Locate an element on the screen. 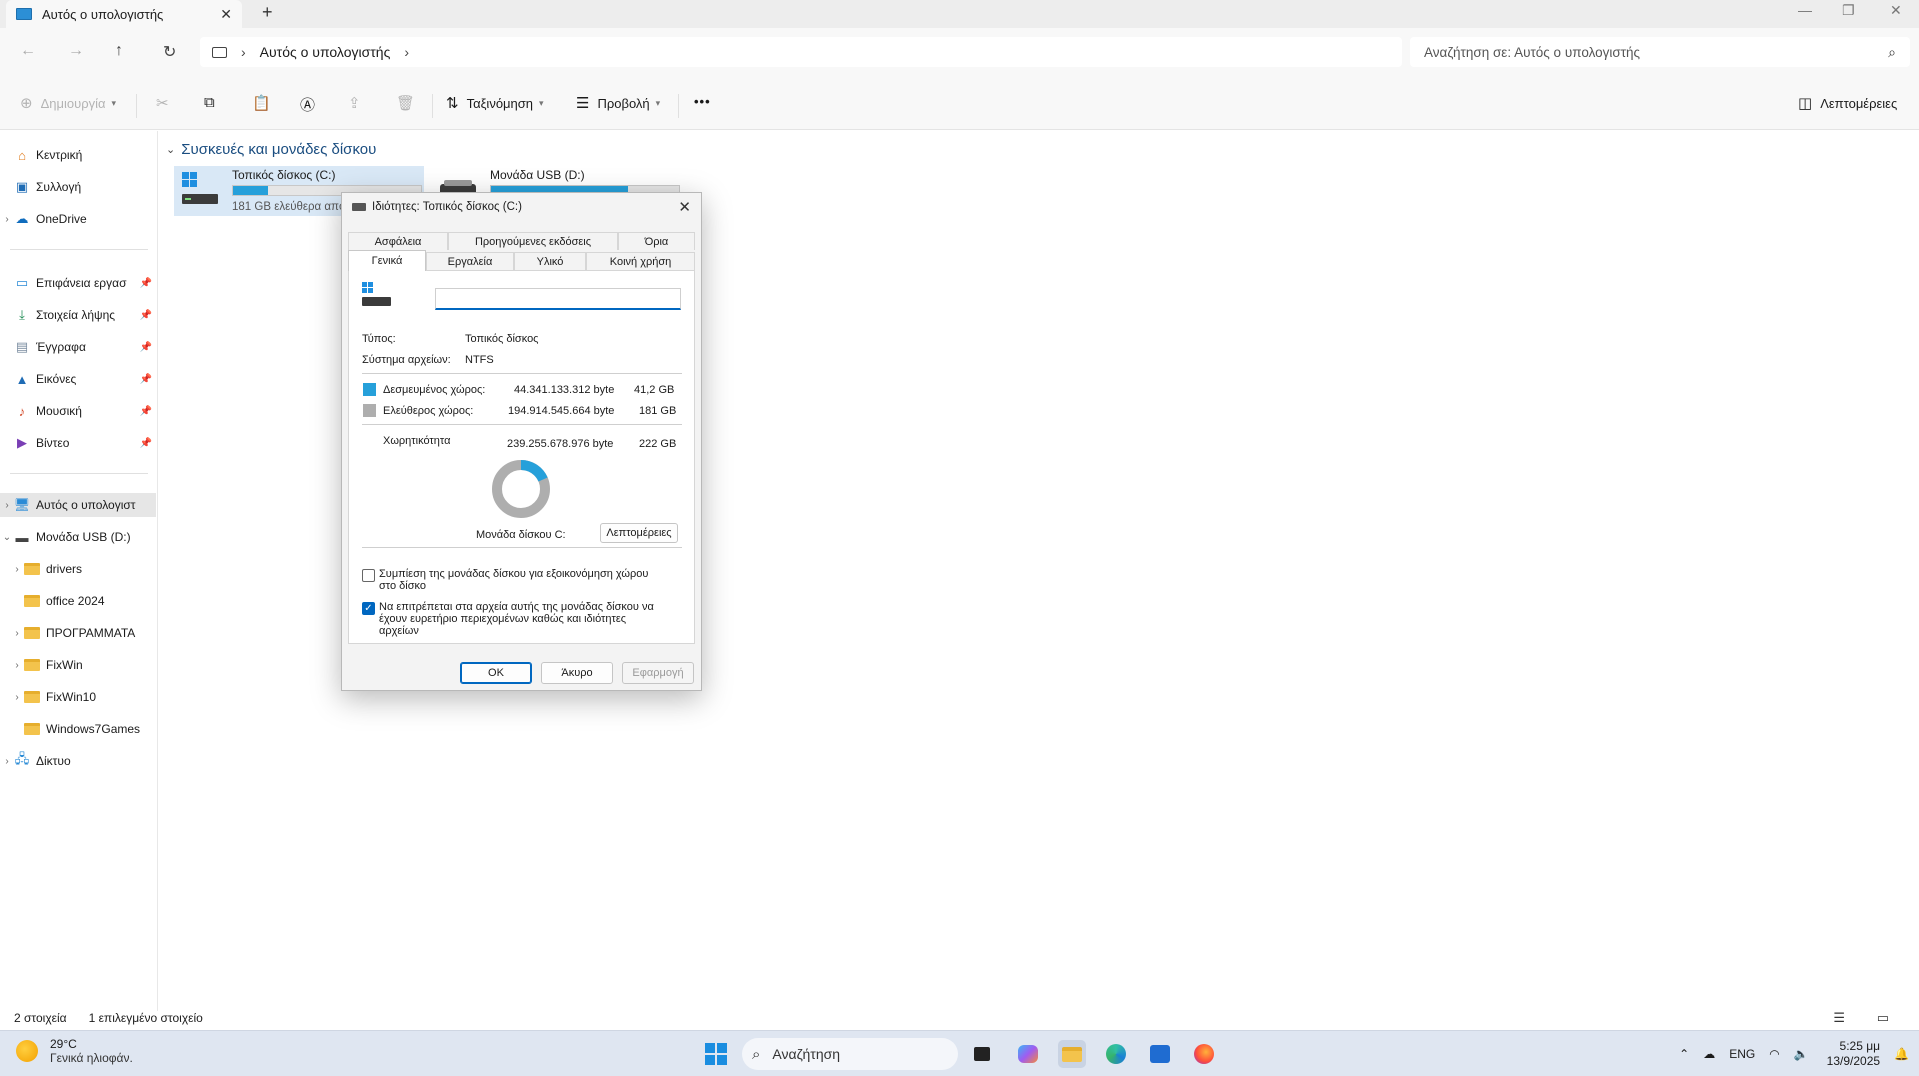 Image resolution: width=1919 pixels, height=1076 pixels. sidebar-item-videos: ▶ Βίντεο 📌 is located at coordinates (78, 443).